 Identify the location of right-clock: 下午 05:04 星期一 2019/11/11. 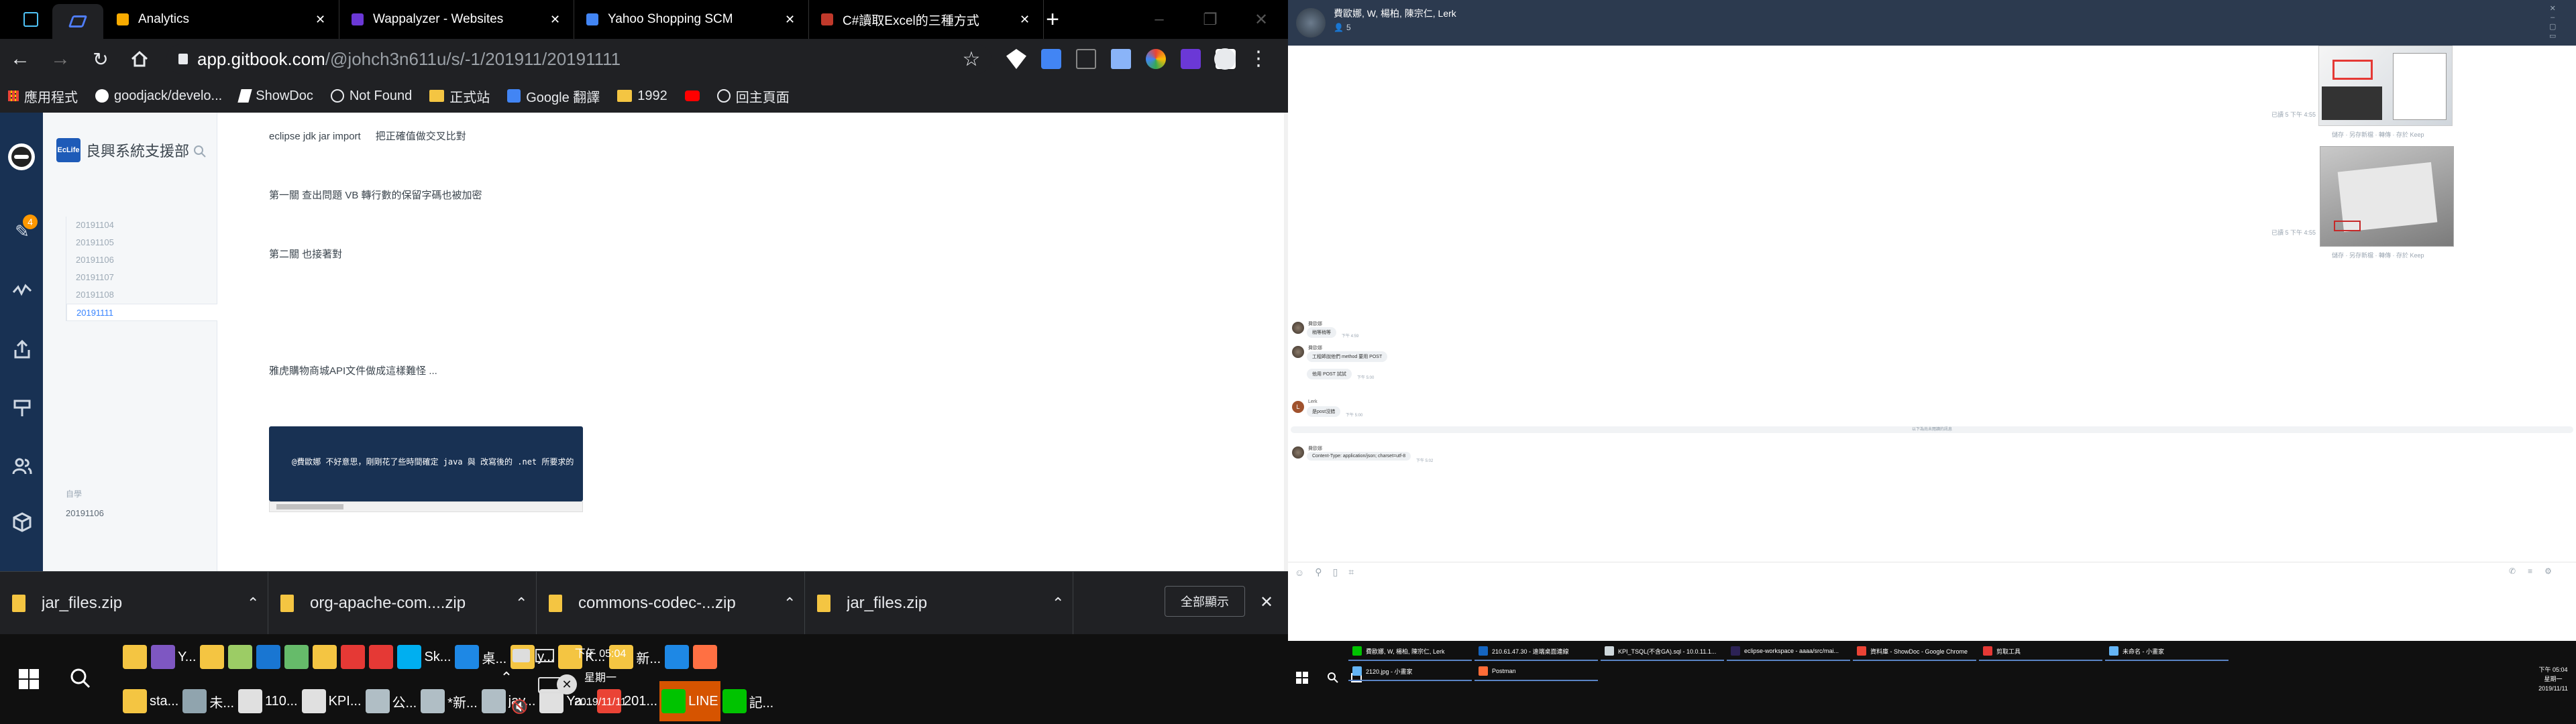
(2553, 679).